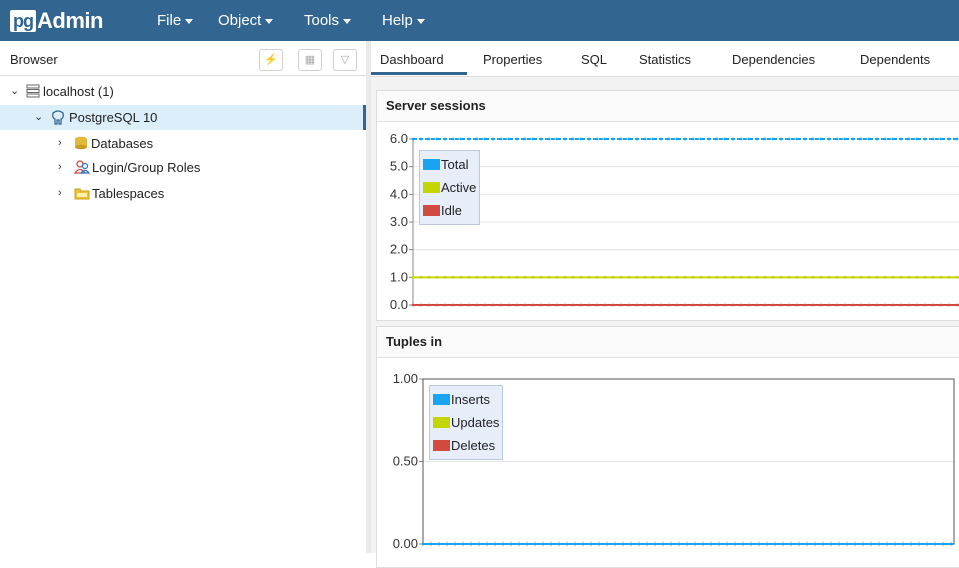  Describe the element at coordinates (95, 117) in the screenshot. I see `tree-node-postgresql: ⌄ PostgreSQL 10` at that location.